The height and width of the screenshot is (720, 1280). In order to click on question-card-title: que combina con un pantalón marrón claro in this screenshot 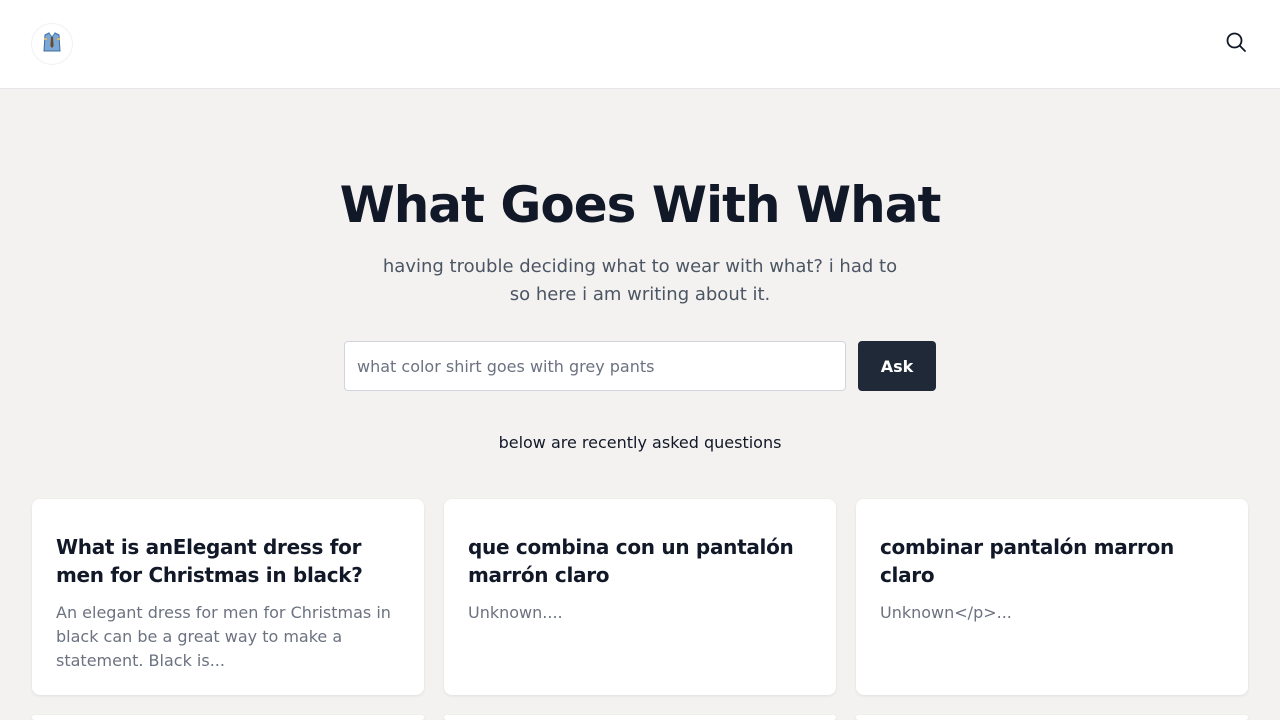, I will do `click(631, 561)`.